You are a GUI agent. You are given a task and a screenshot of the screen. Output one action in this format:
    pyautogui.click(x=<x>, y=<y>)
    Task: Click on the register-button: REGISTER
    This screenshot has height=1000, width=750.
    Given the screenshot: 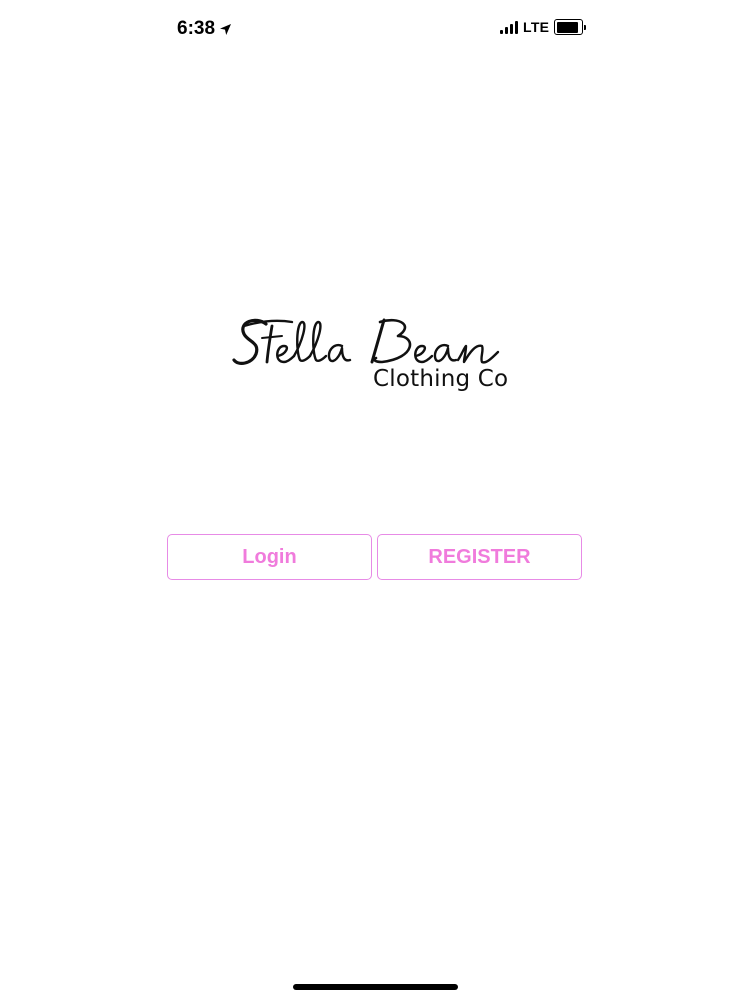 What is the action you would take?
    pyautogui.click(x=479, y=557)
    